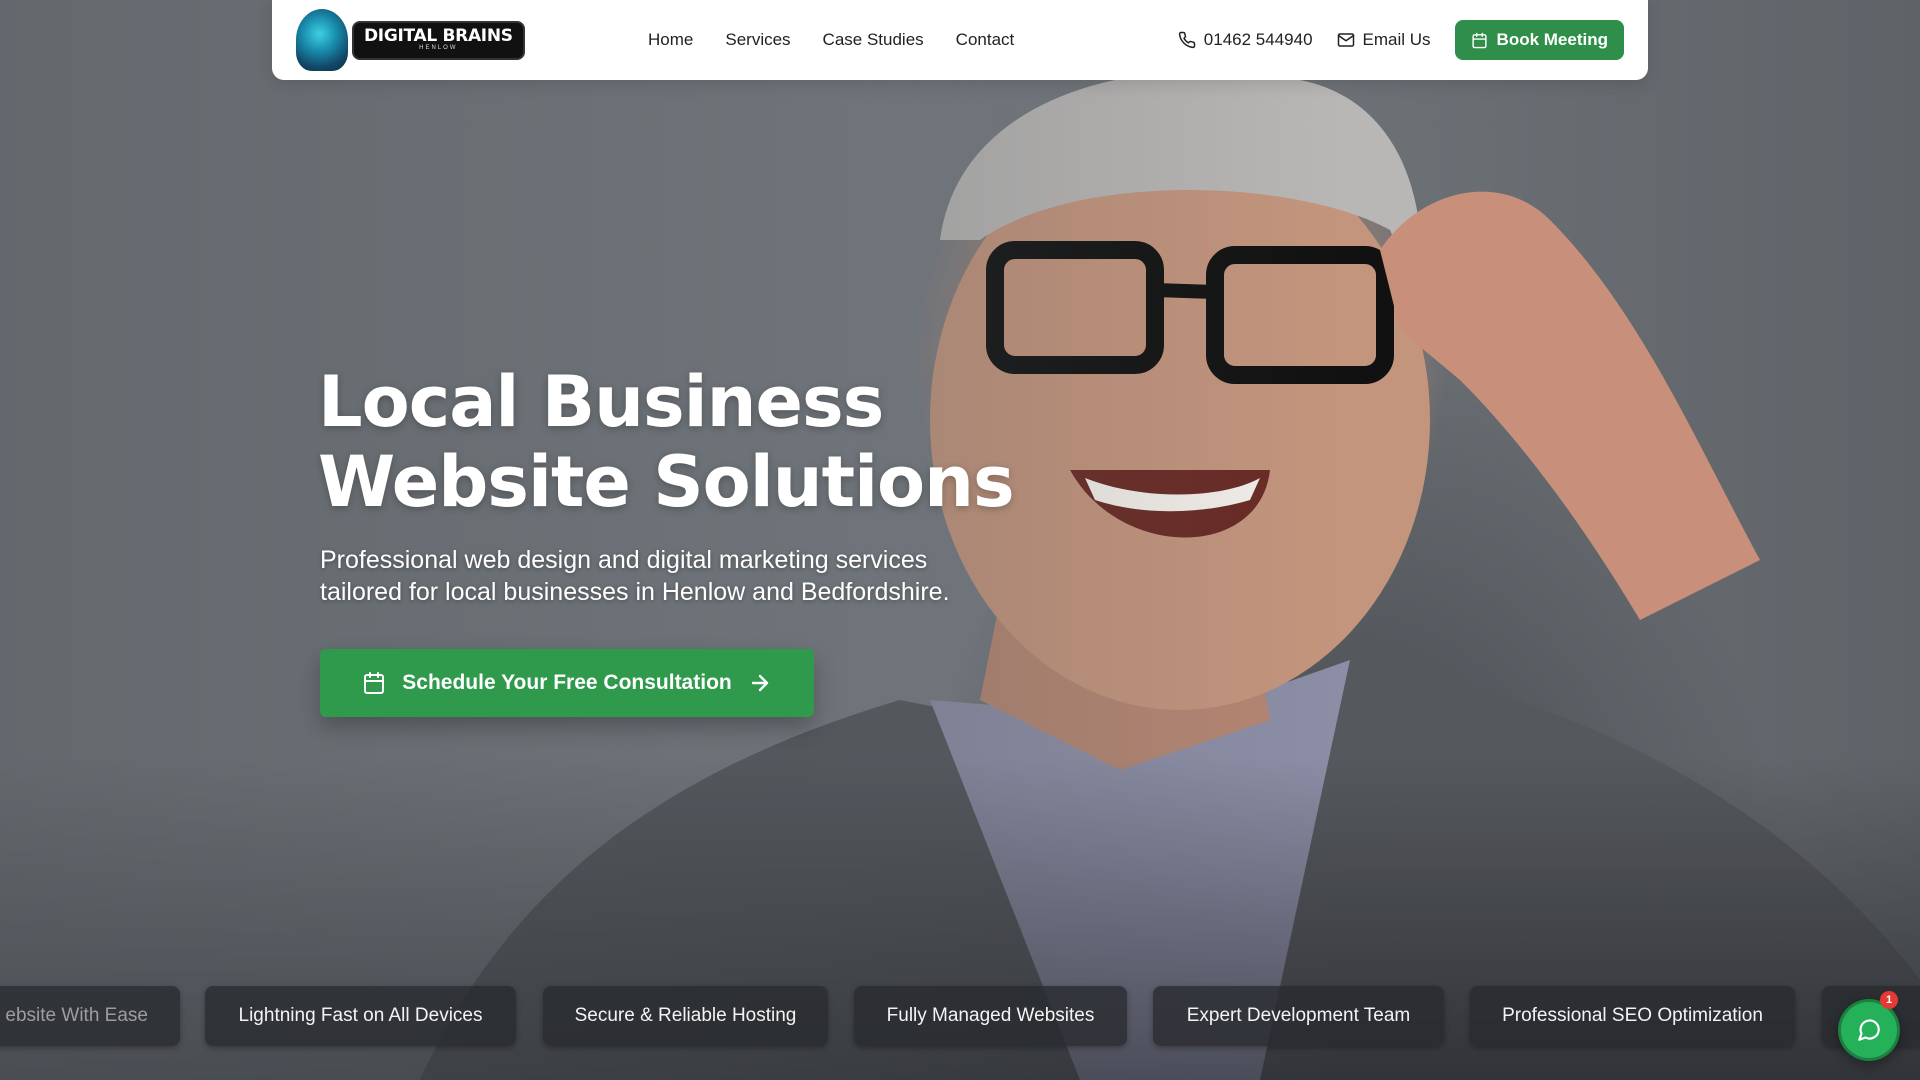 This screenshot has width=1920, height=1080. I want to click on main-nav: Home Services Case Studies Contact, so click(831, 40).